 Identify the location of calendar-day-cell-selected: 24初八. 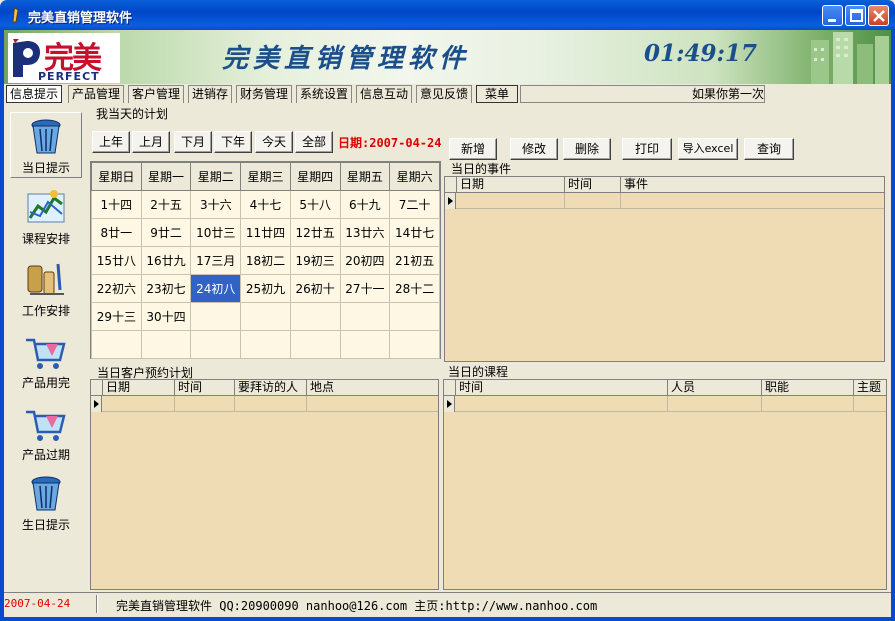
(216, 288).